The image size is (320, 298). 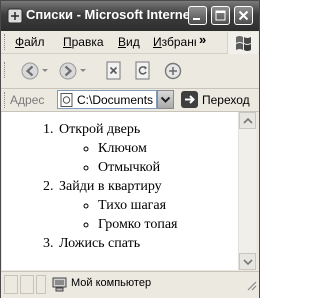 I want to click on nested-list: Ключом Отмычкой, so click(x=148, y=158).